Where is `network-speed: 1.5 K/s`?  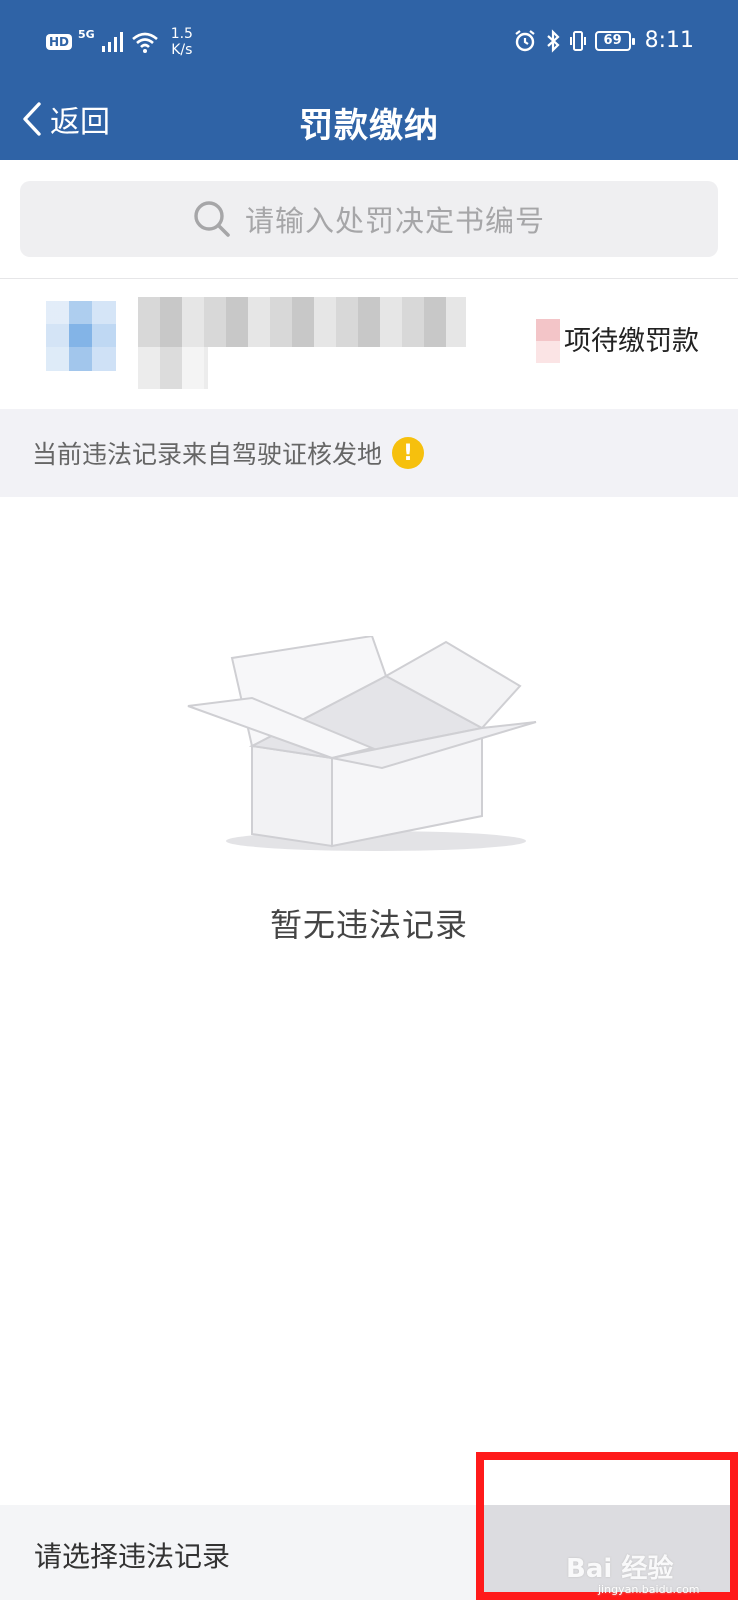 network-speed: 1.5 K/s is located at coordinates (182, 42).